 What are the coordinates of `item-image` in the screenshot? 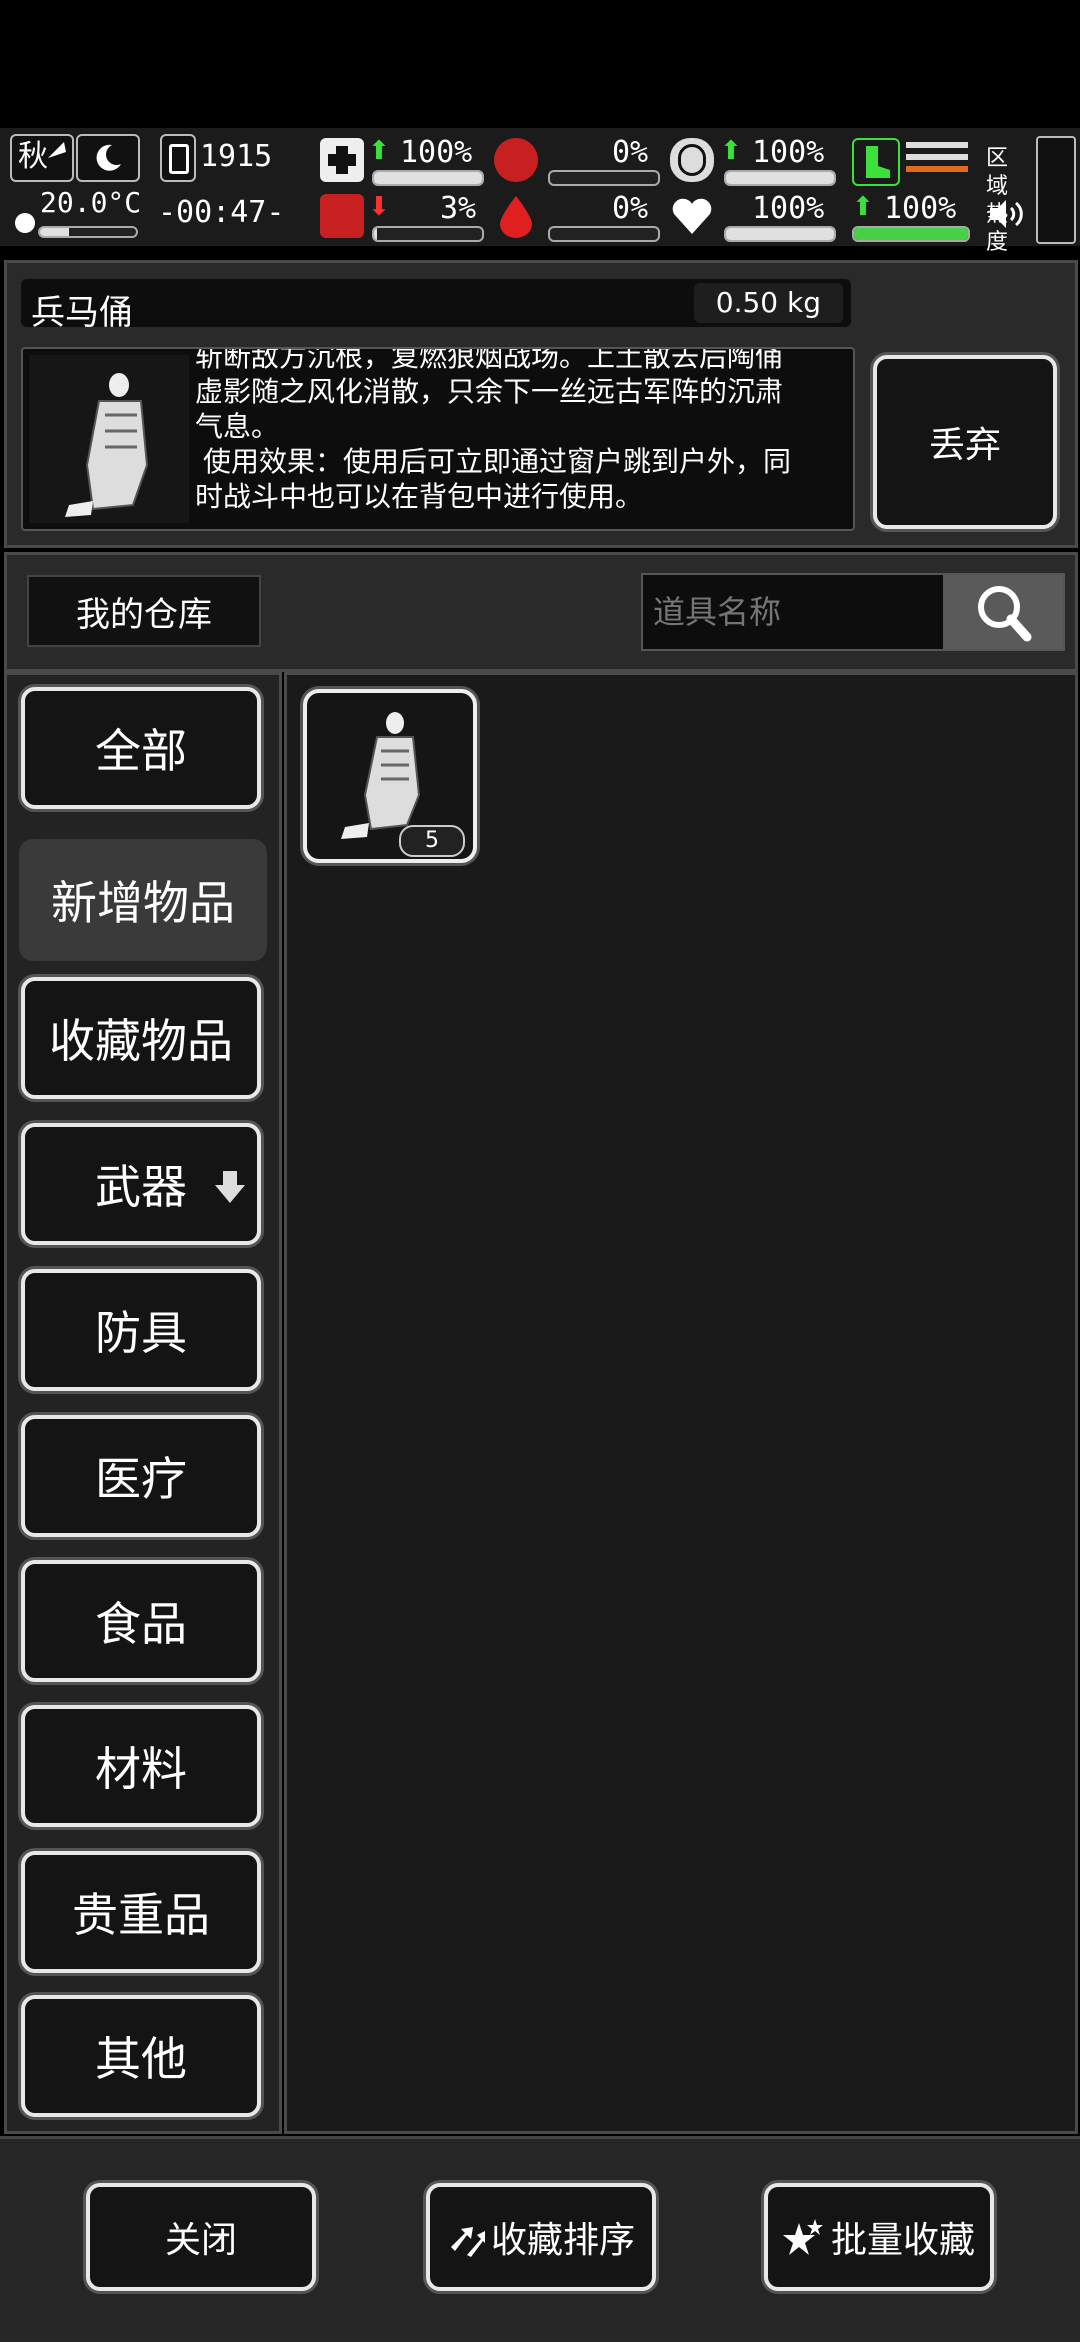 It's located at (109, 439).